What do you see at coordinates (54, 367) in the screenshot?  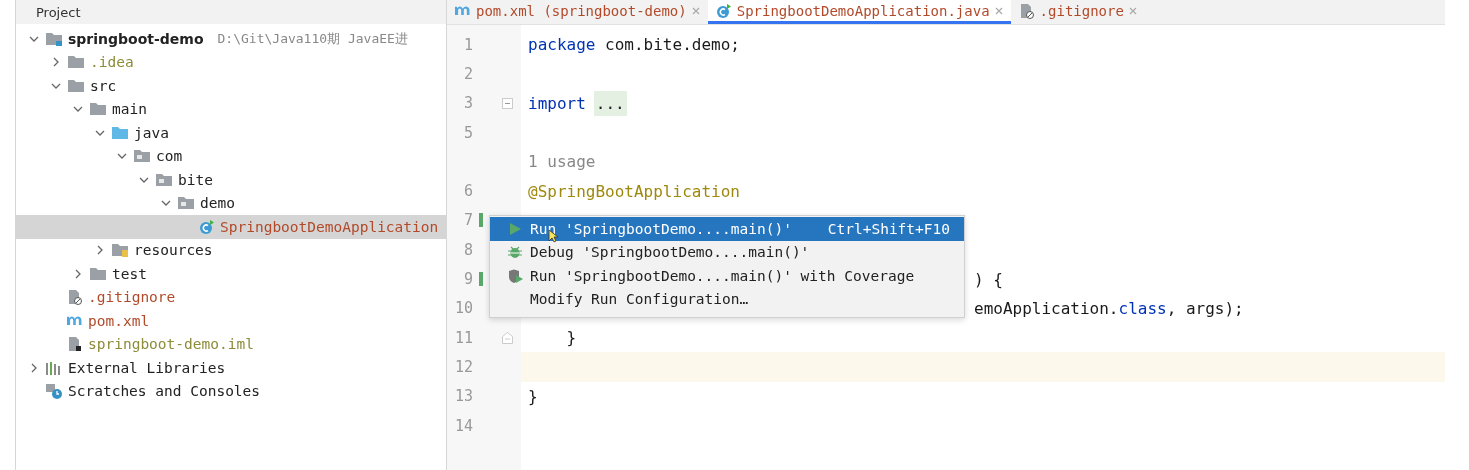 I see `libraries-icon` at bounding box center [54, 367].